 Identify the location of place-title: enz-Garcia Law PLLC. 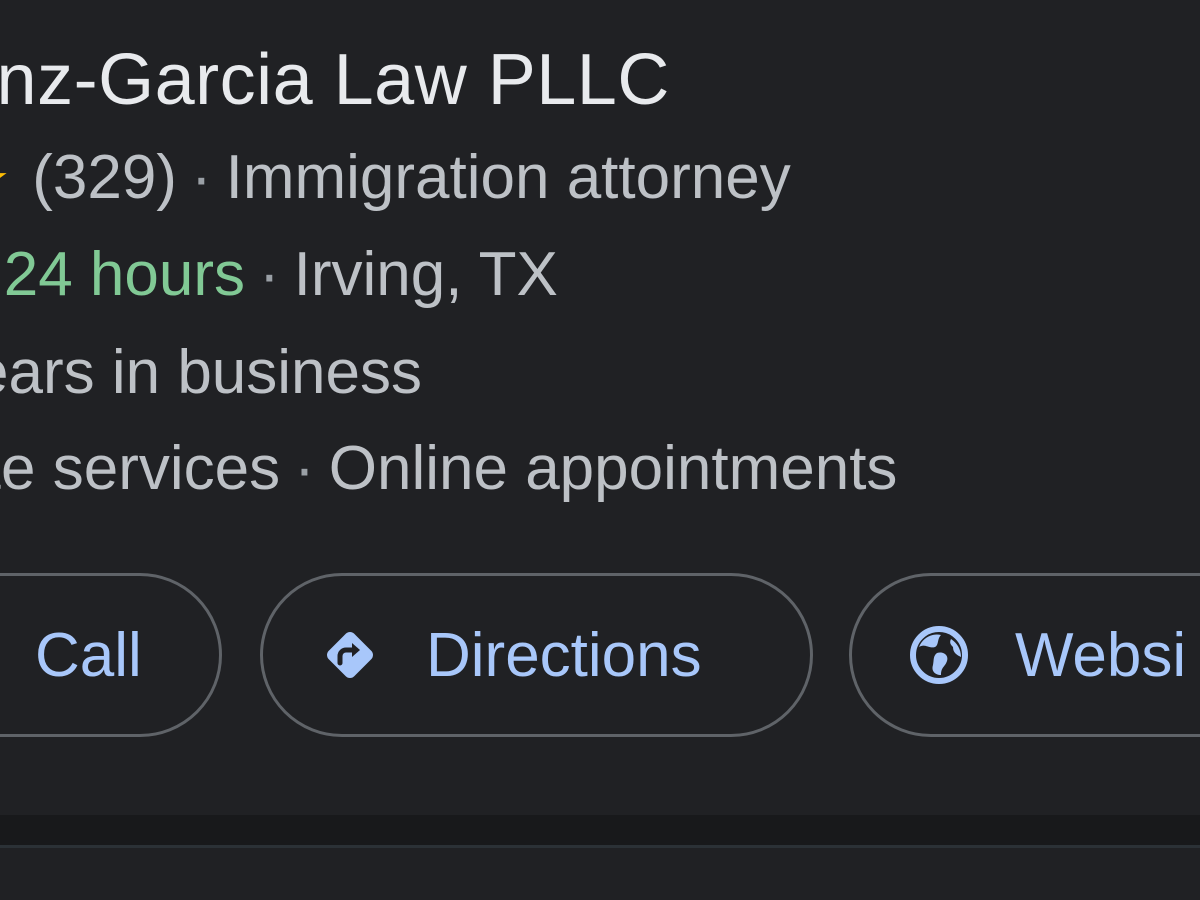
(335, 80).